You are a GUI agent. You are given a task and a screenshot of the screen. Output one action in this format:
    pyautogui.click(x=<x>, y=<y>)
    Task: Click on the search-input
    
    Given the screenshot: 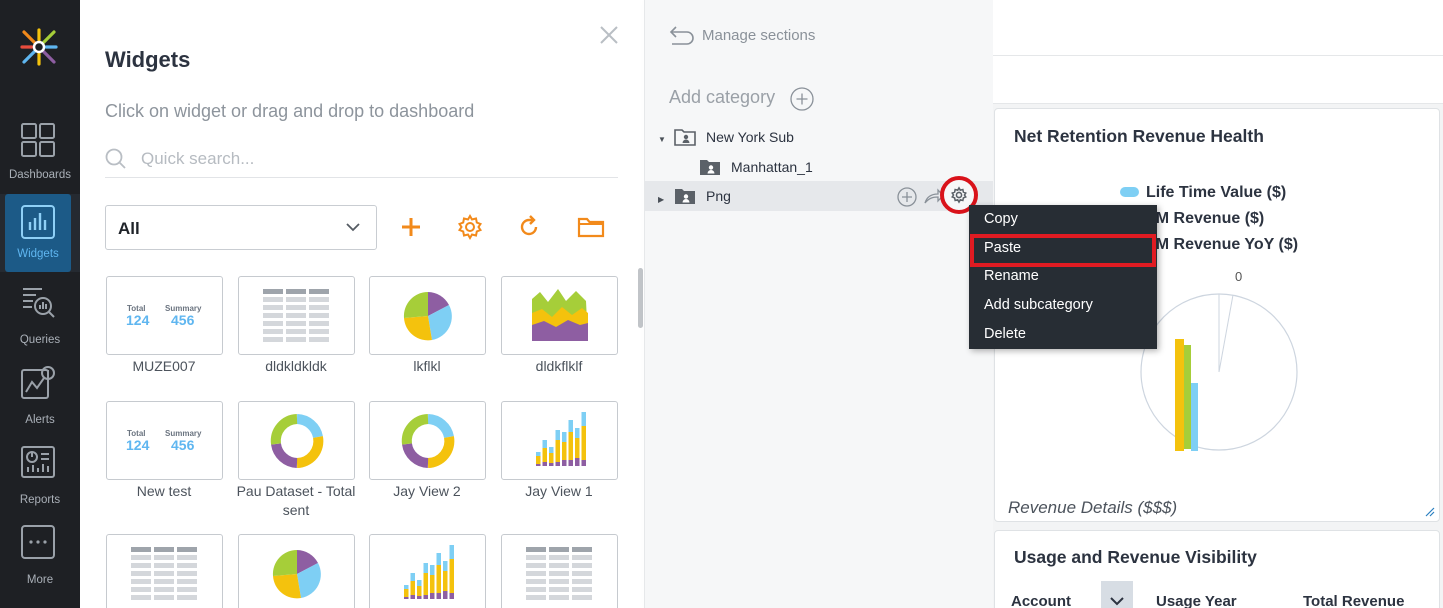 What is the action you would take?
    pyautogui.click(x=376, y=159)
    